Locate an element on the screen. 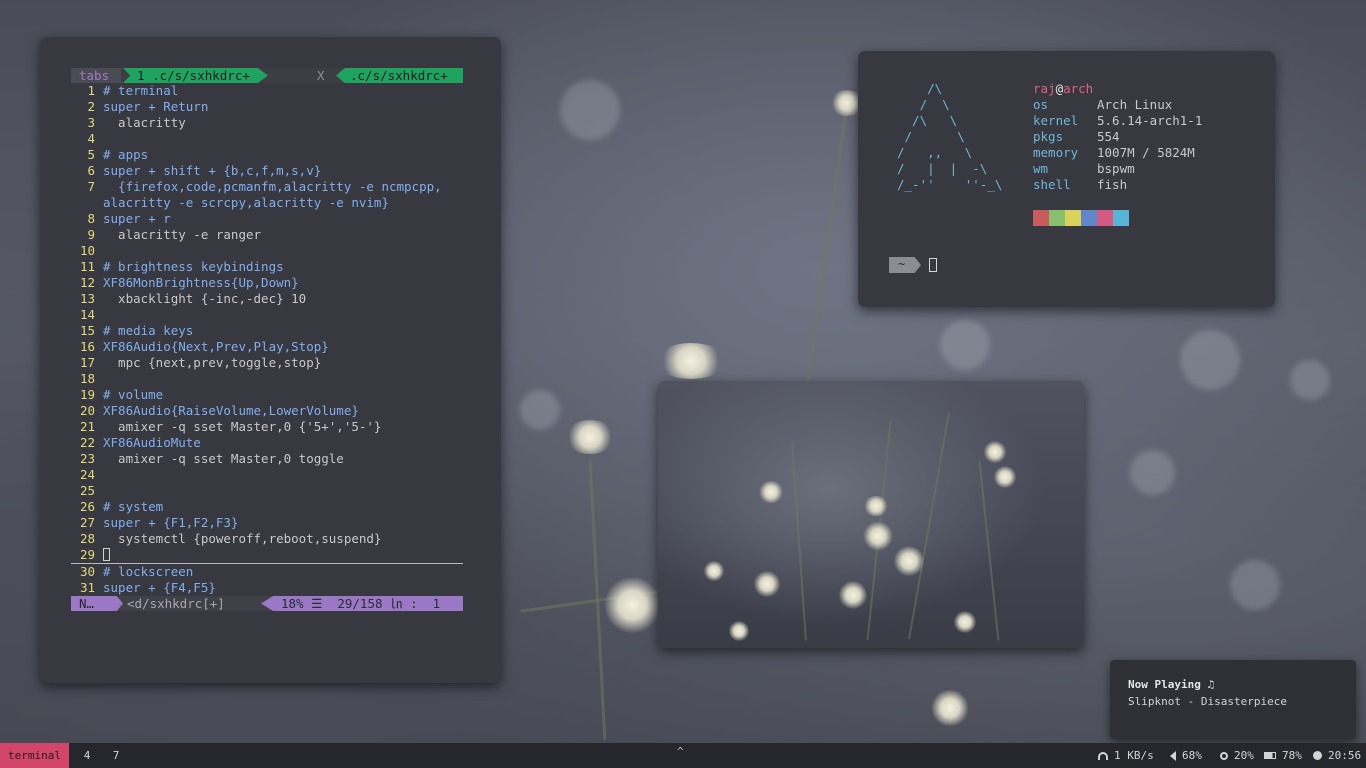  info-key: os is located at coordinates (1041, 104).